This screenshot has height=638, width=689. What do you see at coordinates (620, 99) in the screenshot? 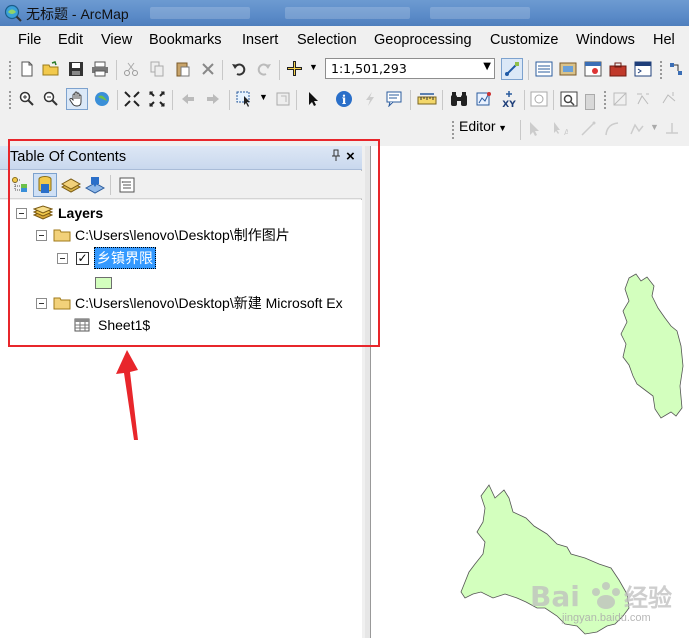
I see `draw-rectangle-icon` at bounding box center [620, 99].